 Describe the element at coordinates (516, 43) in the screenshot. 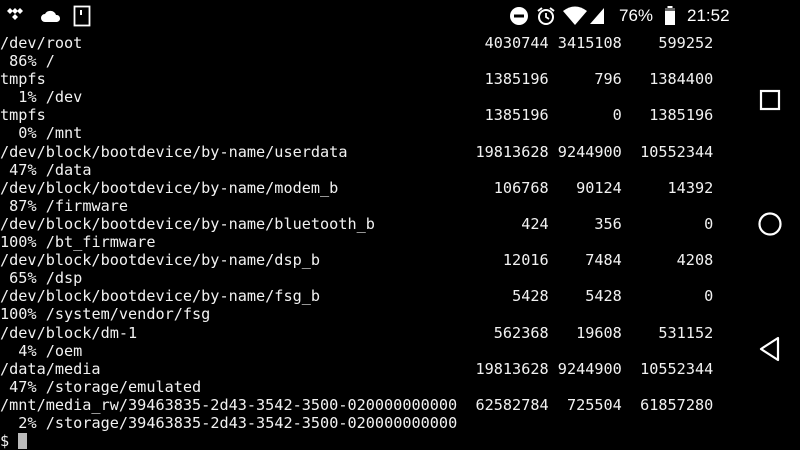

I see `size: 4030744` at that location.